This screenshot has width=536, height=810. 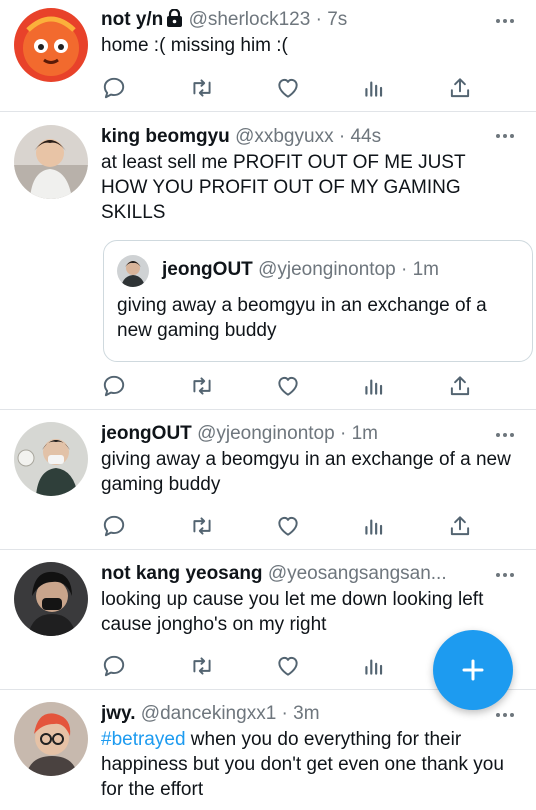 What do you see at coordinates (365, 433) in the screenshot?
I see `timestamp: 1m` at bounding box center [365, 433].